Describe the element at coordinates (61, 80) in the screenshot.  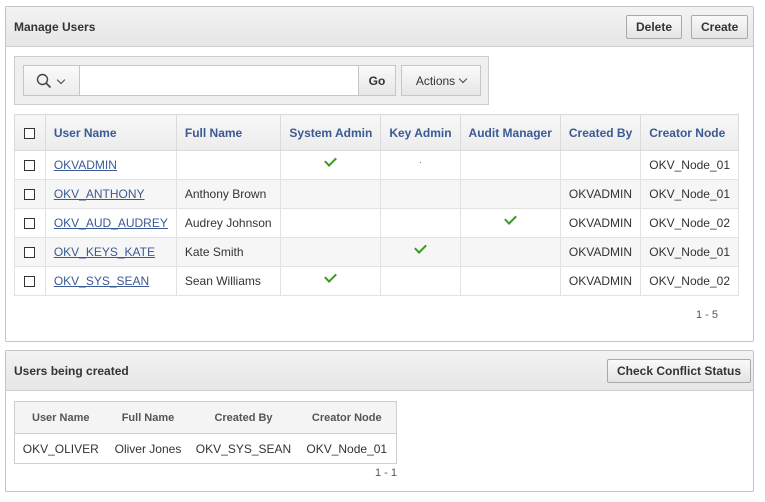
I see `chevron-down-icon` at that location.